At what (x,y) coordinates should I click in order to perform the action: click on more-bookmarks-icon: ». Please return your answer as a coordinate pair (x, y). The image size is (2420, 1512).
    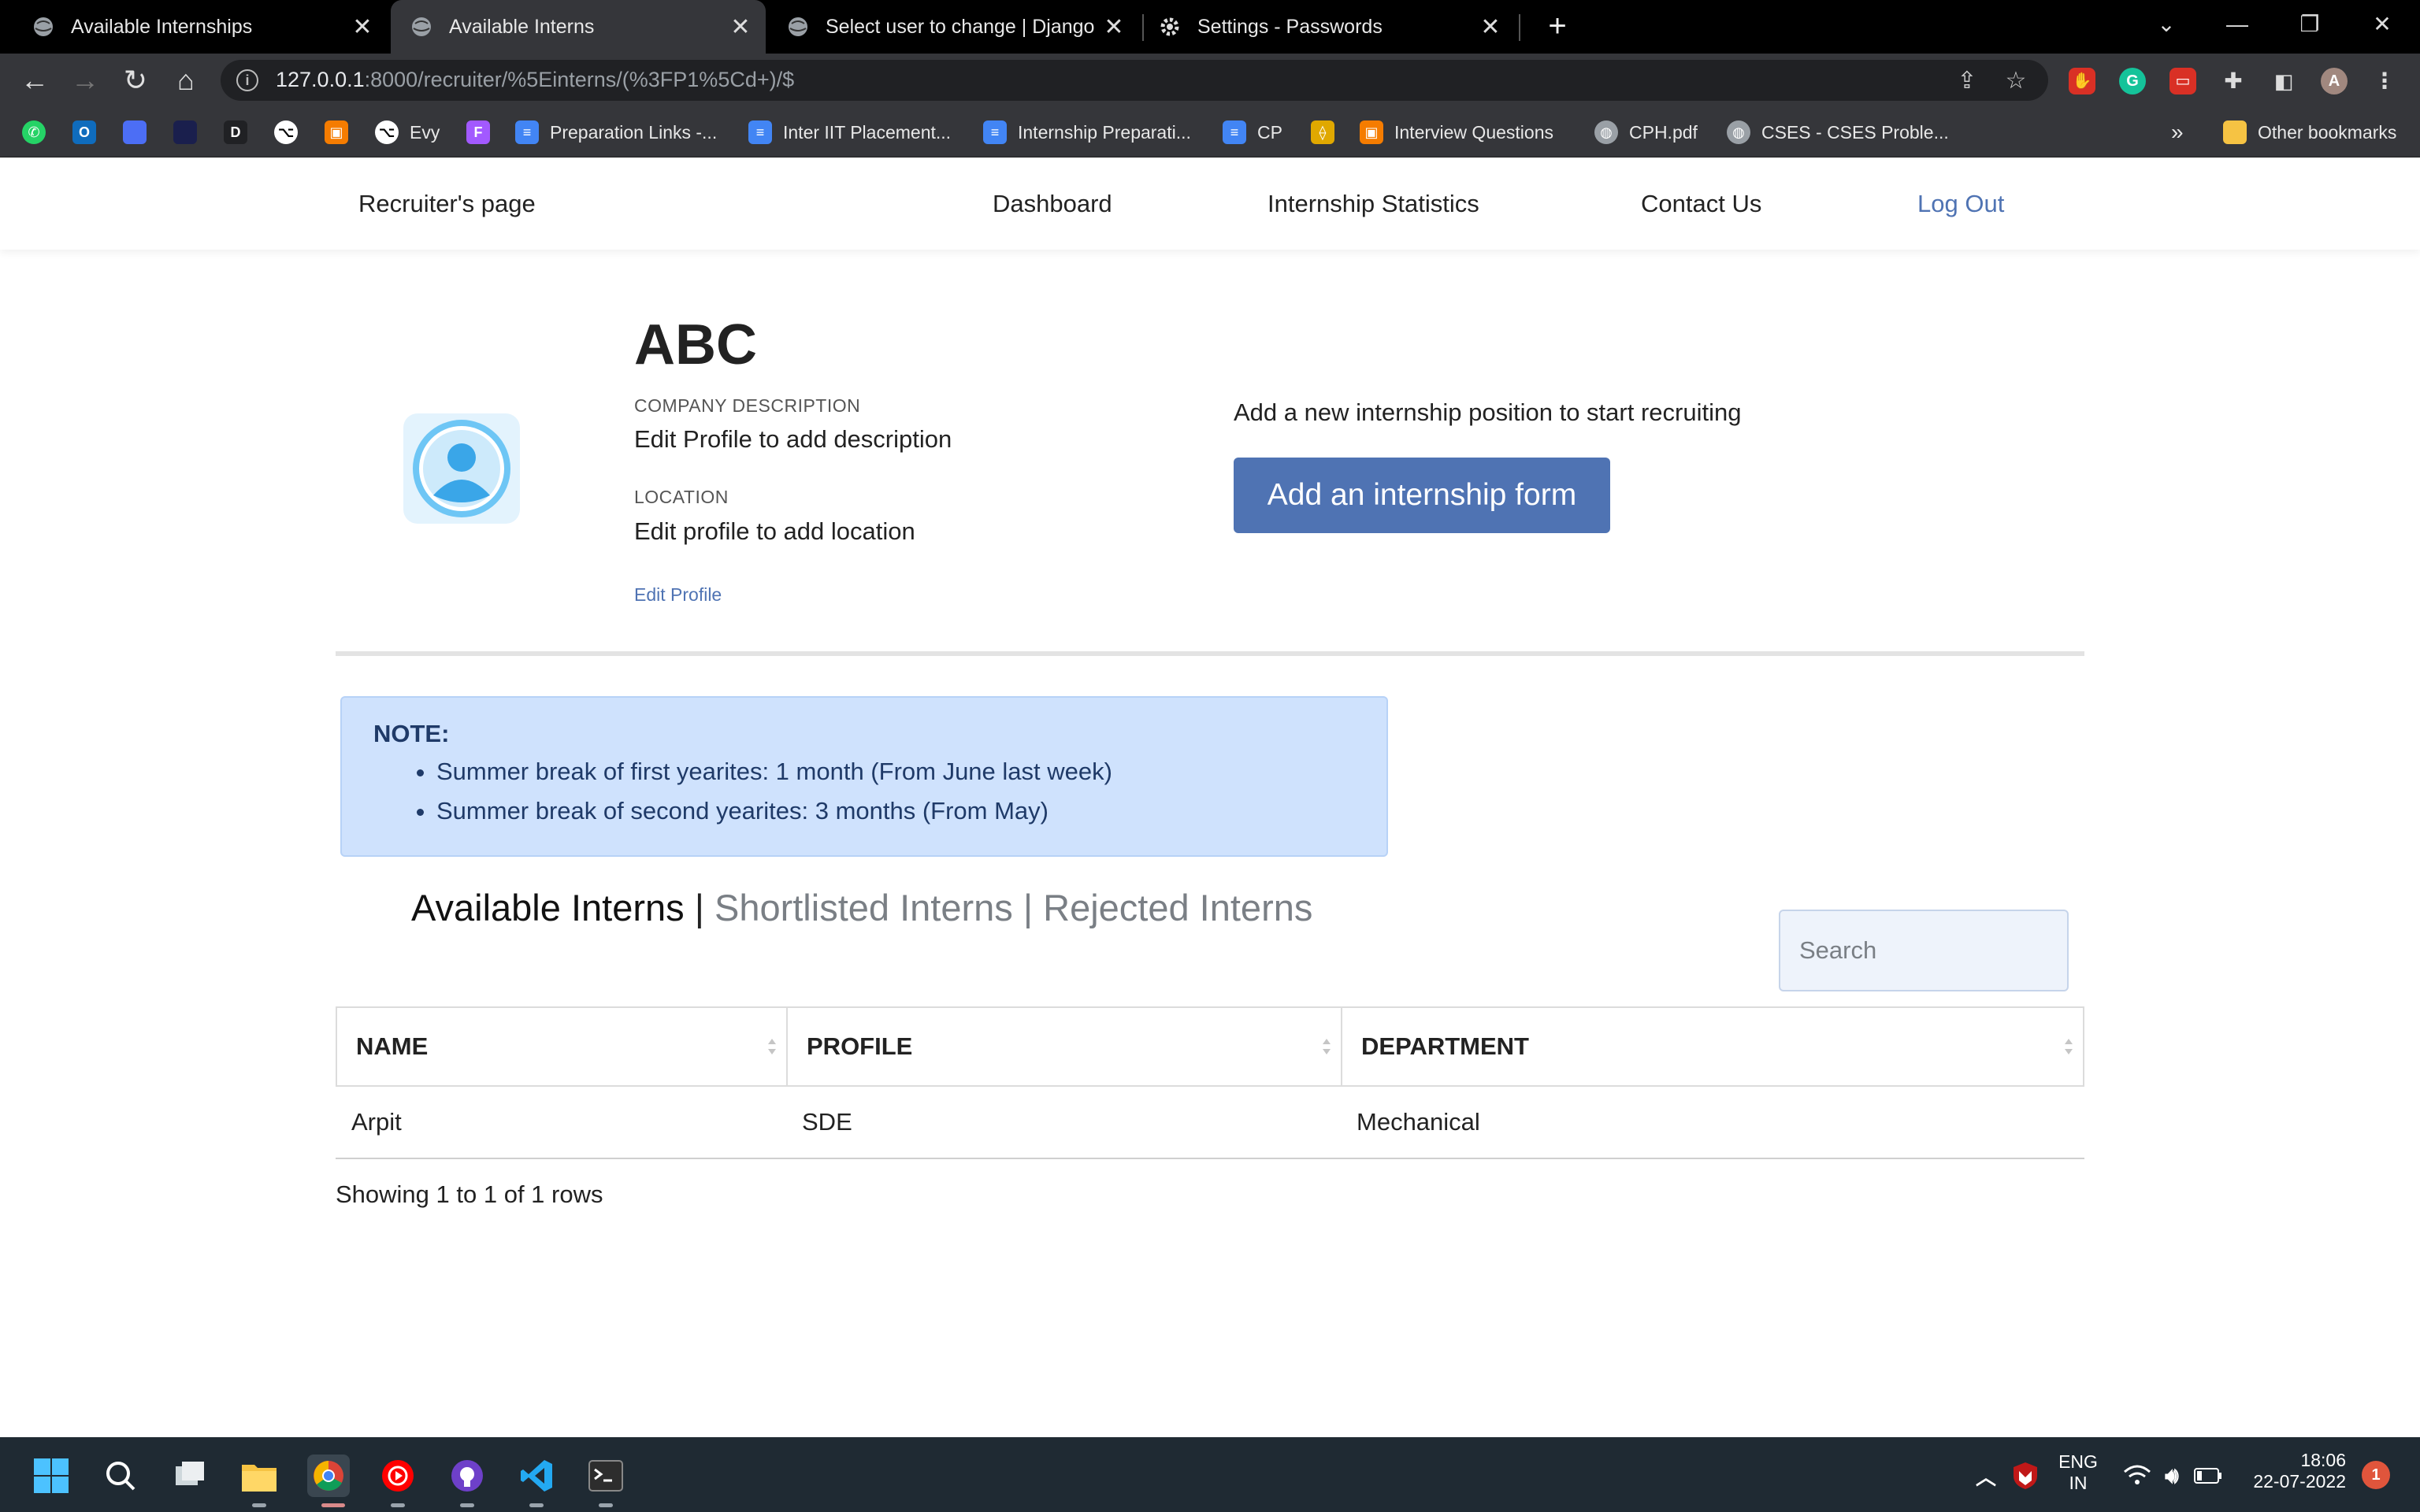
    Looking at the image, I should click on (2177, 132).